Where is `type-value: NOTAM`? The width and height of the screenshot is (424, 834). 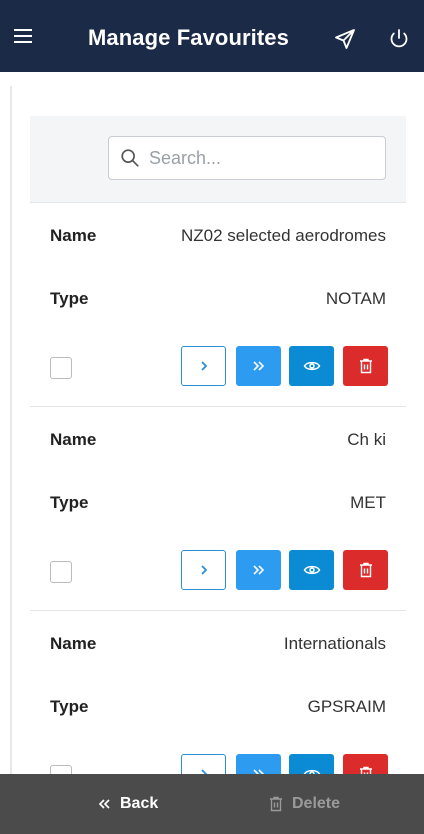
type-value: NOTAM is located at coordinates (355, 298).